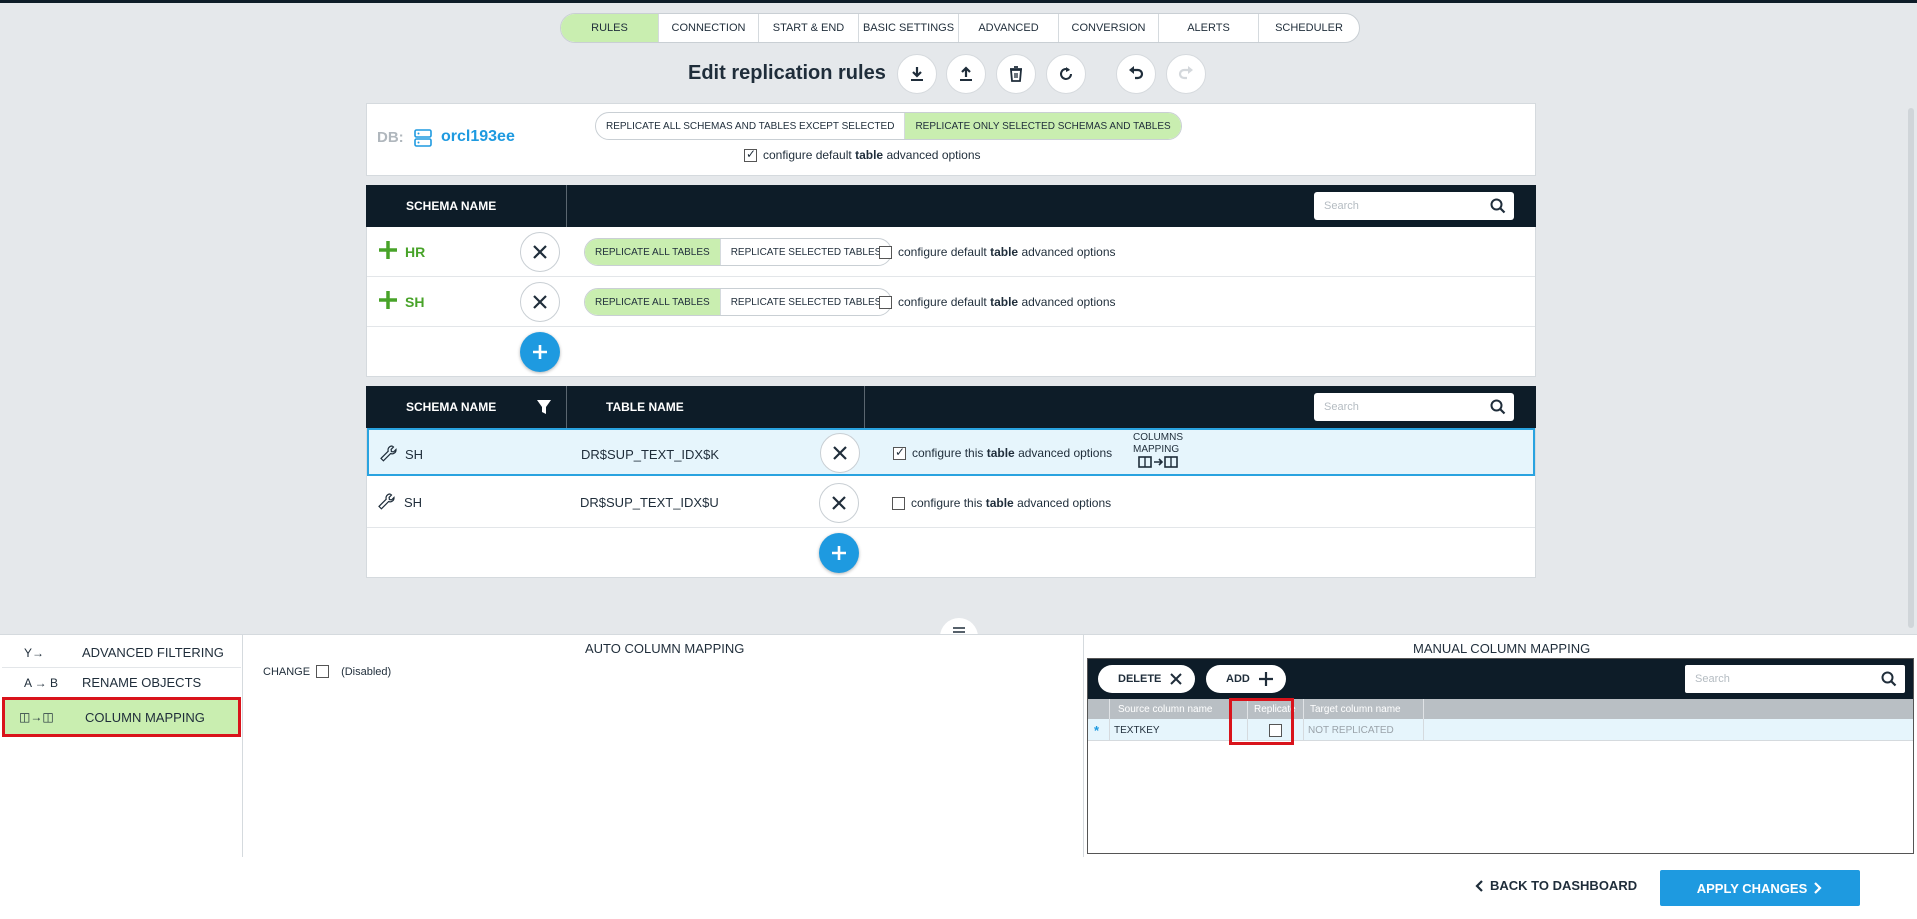  I want to click on tab-rules: RULES, so click(610, 28).